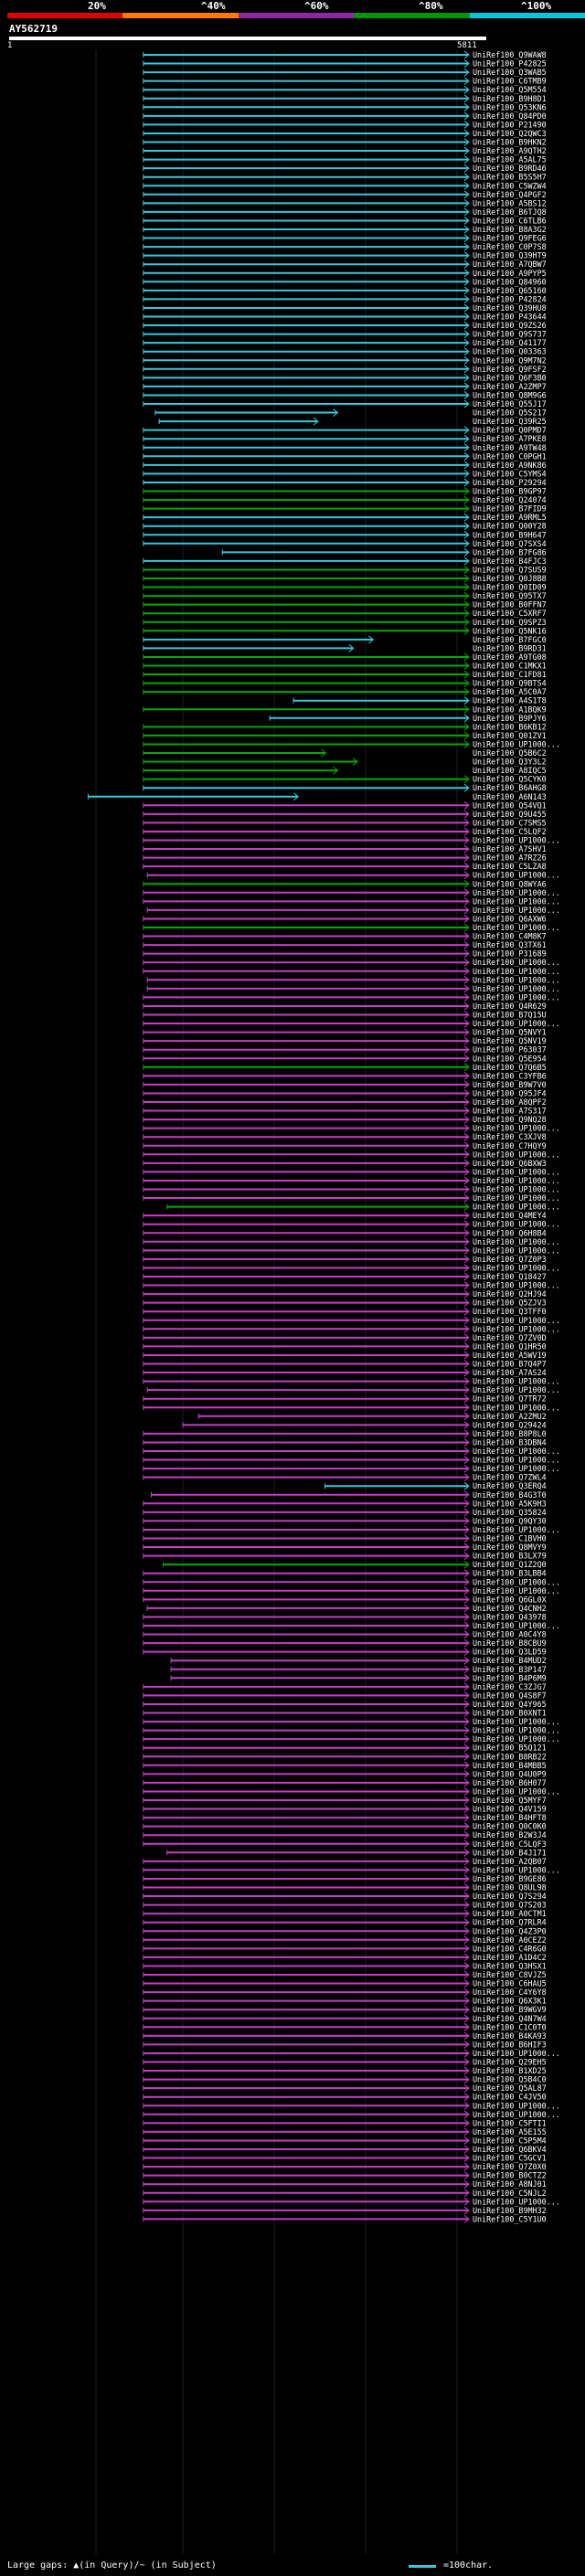 The height and width of the screenshot is (2576, 585). What do you see at coordinates (510, 421) in the screenshot?
I see `hit-label: UniRef100_Q39R25` at bounding box center [510, 421].